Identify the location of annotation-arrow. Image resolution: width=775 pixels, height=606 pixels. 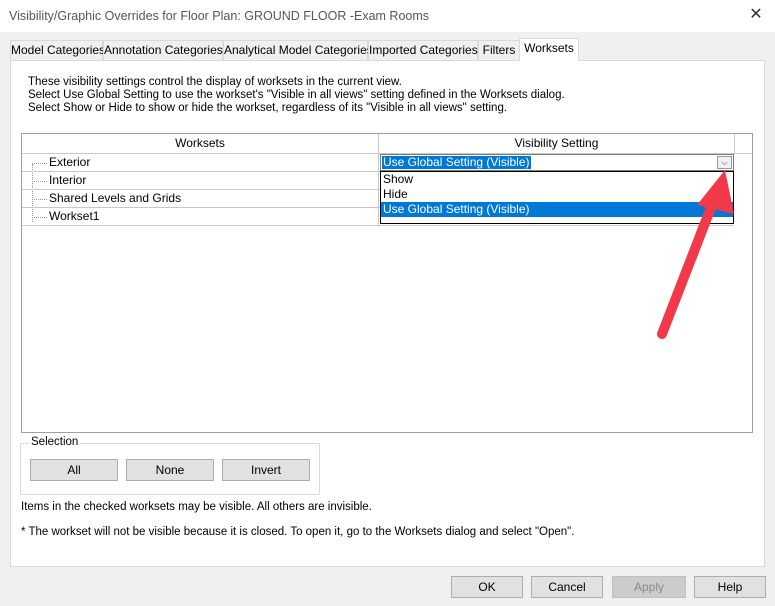
(695, 254).